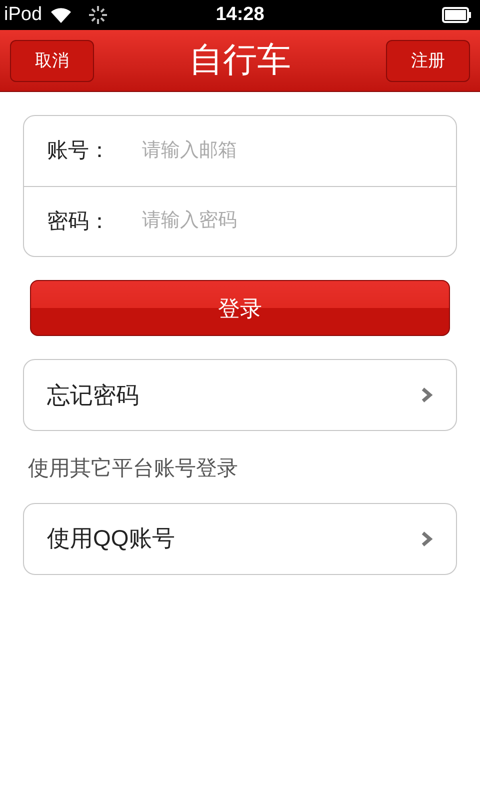 The image size is (480, 800). What do you see at coordinates (240, 14) in the screenshot?
I see `clock-text: 14:28` at bounding box center [240, 14].